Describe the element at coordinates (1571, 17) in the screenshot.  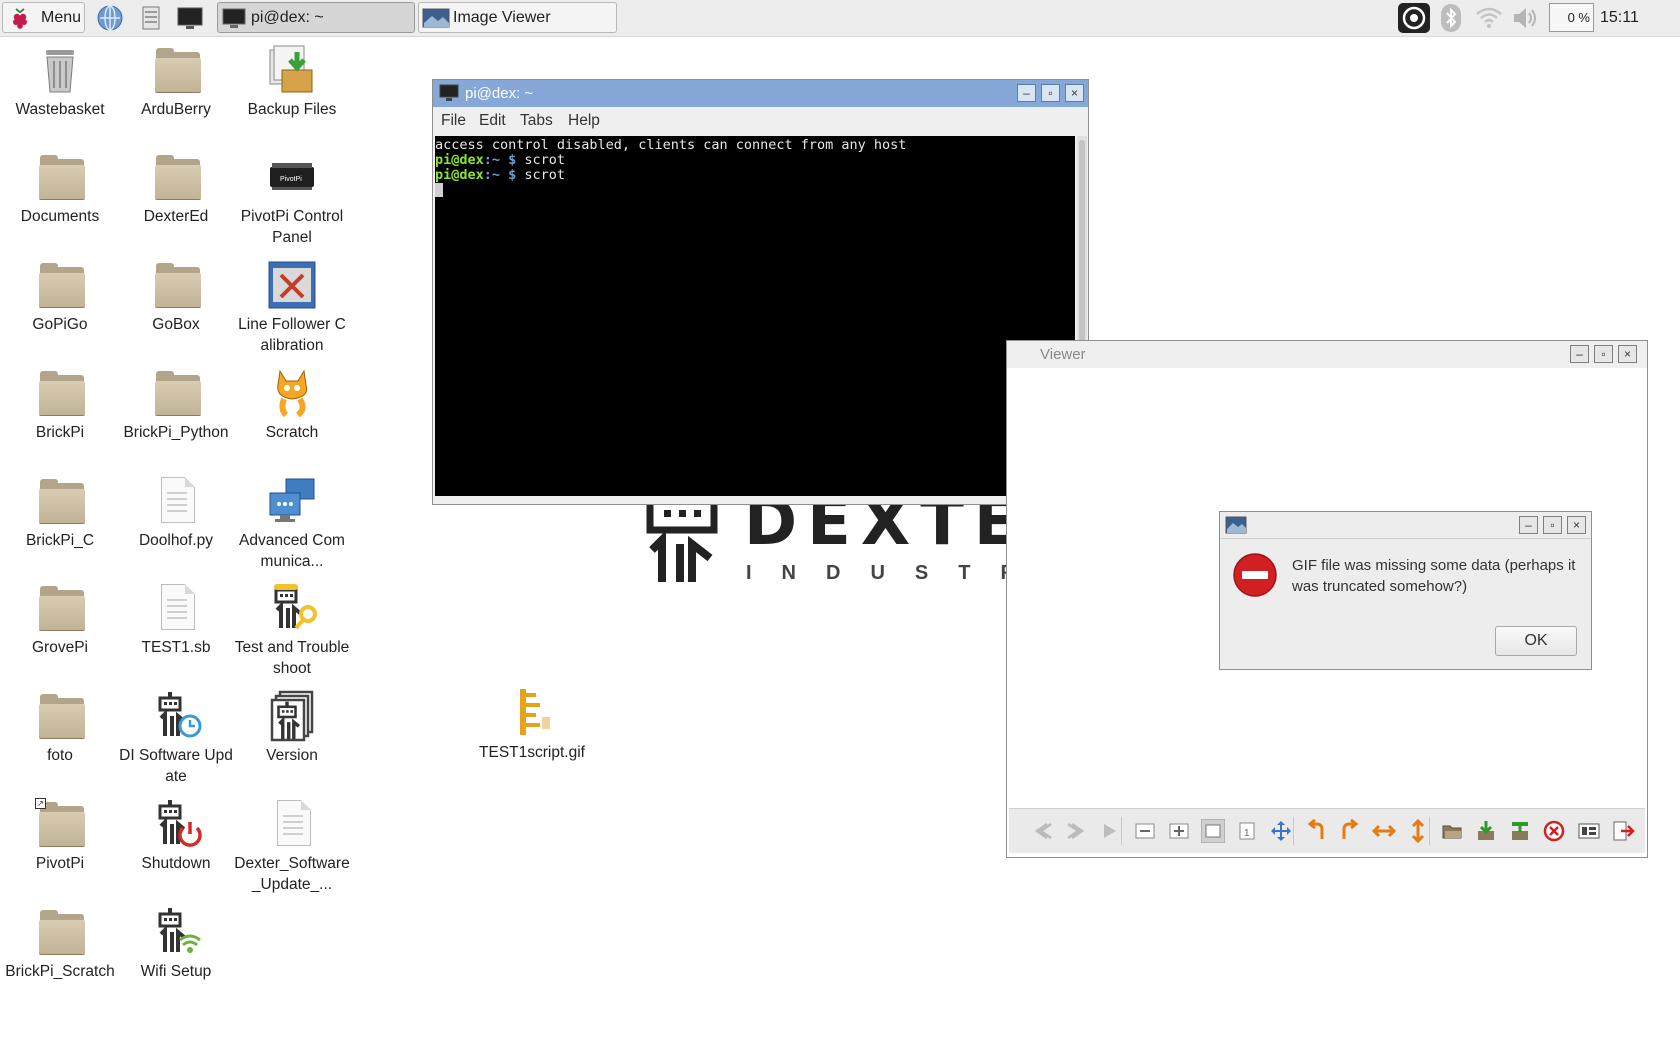
I see `cpu-monitor: 0 %` at that location.